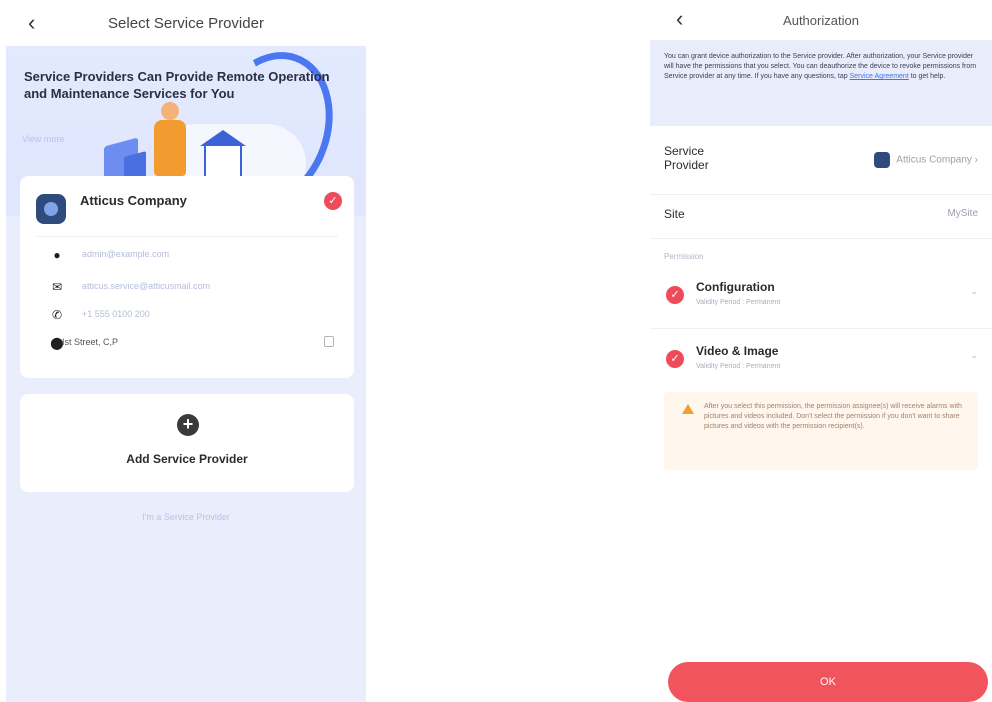 Image resolution: width=992 pixels, height=702 pixels. I want to click on phone-value: +1 555 0100 200, so click(116, 314).